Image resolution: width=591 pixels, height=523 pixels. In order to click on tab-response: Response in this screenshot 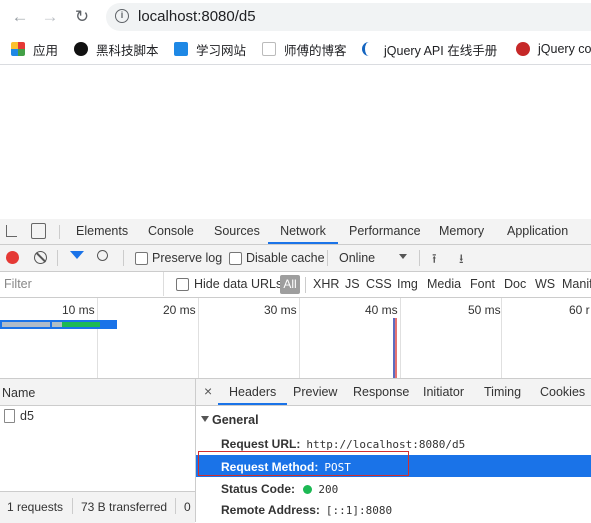, I will do `click(381, 392)`.